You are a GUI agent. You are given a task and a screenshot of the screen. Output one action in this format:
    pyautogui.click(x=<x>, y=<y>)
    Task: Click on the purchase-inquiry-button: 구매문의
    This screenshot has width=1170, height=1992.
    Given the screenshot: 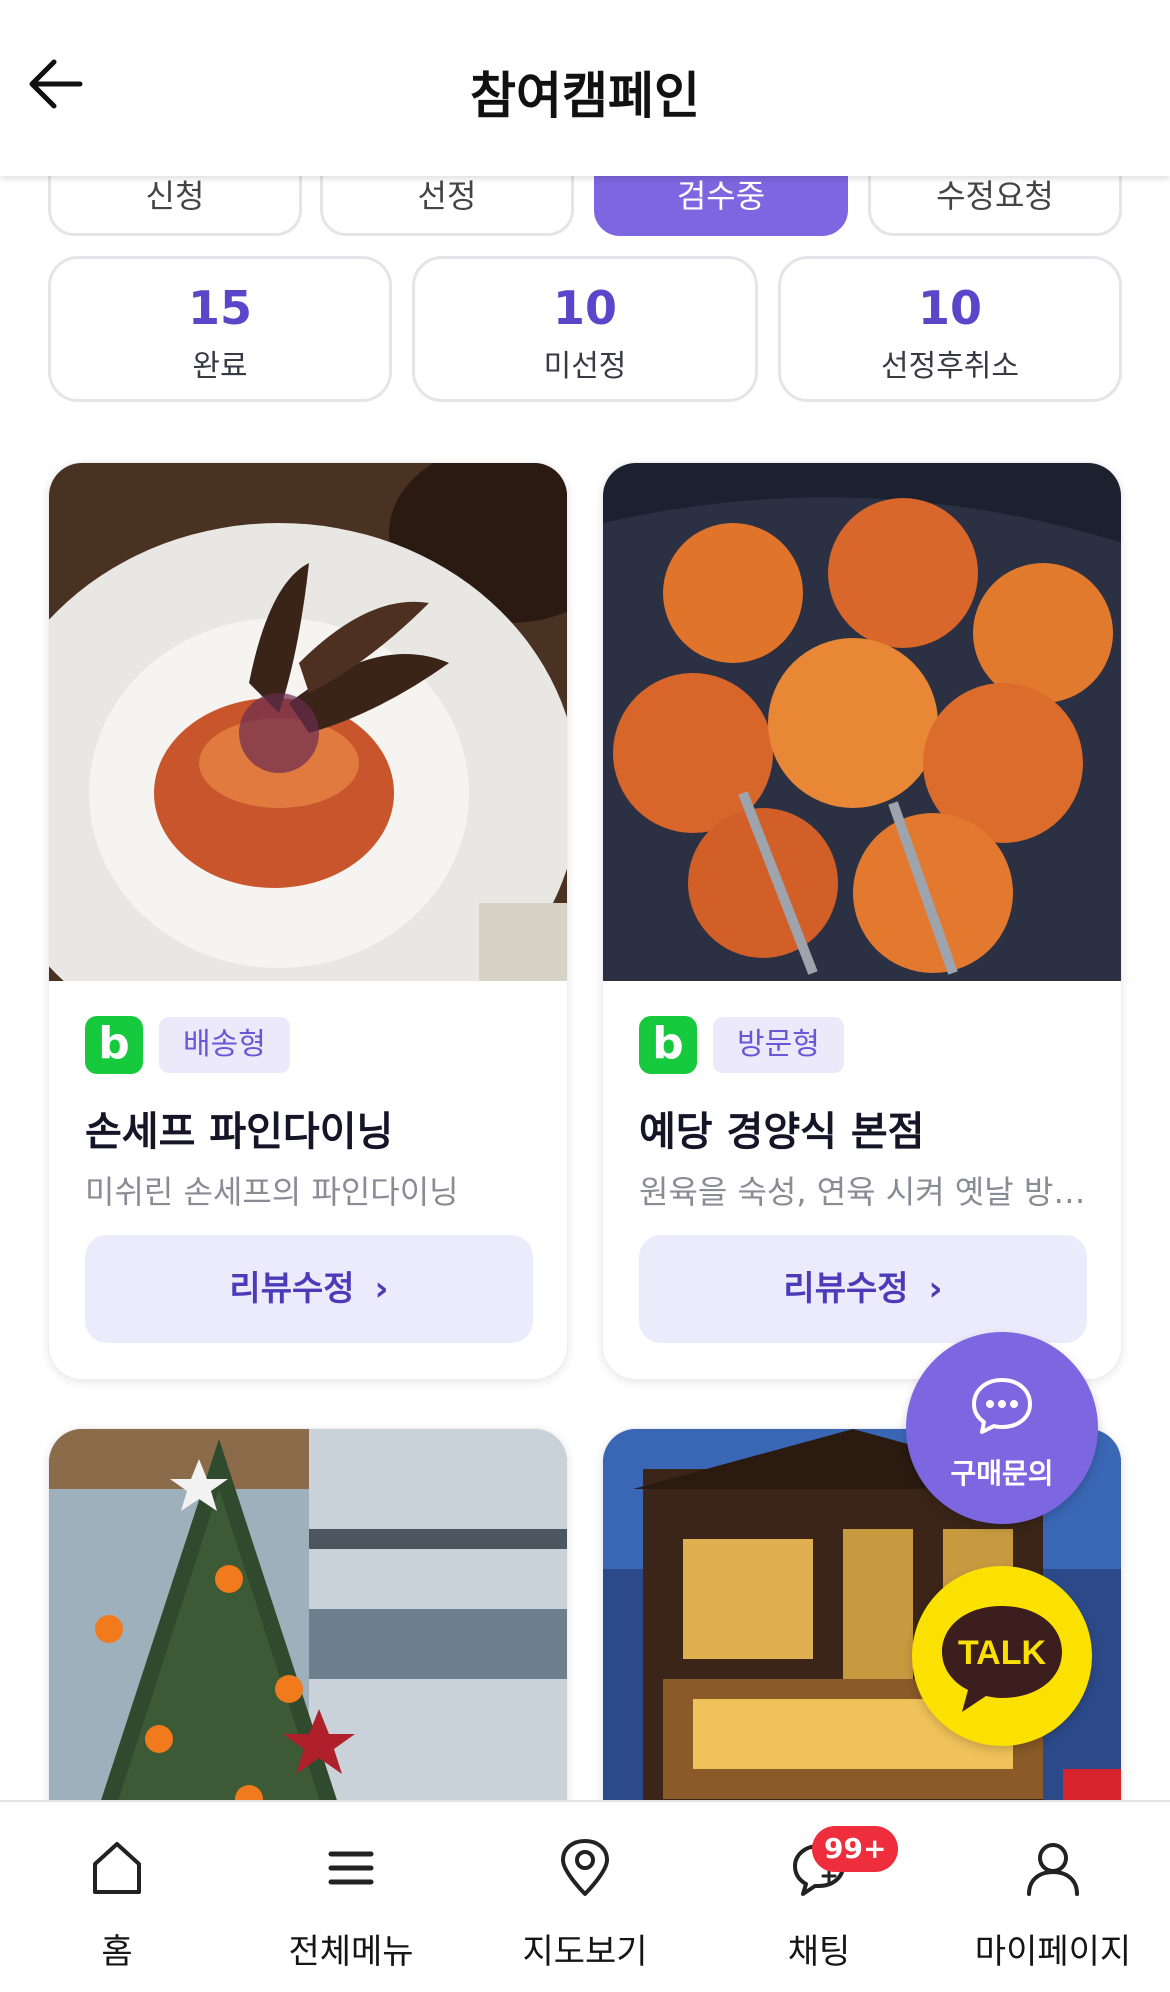 What is the action you would take?
    pyautogui.click(x=1002, y=1428)
    